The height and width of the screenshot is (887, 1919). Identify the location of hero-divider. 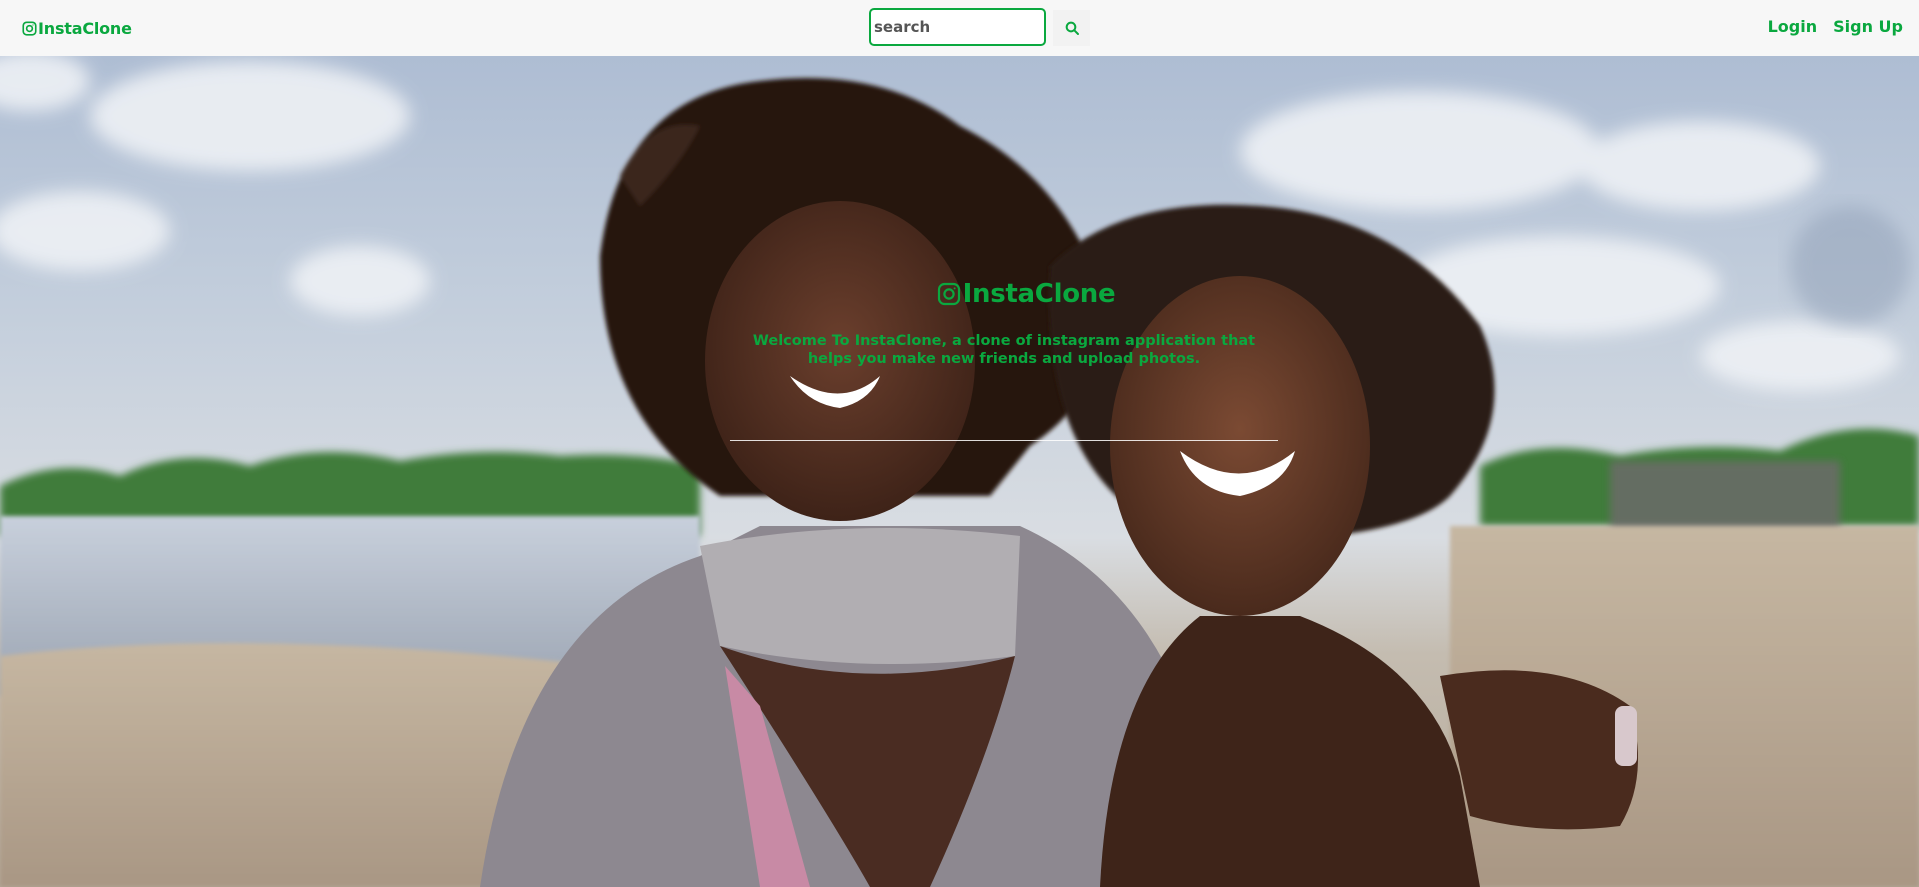
(1004, 440).